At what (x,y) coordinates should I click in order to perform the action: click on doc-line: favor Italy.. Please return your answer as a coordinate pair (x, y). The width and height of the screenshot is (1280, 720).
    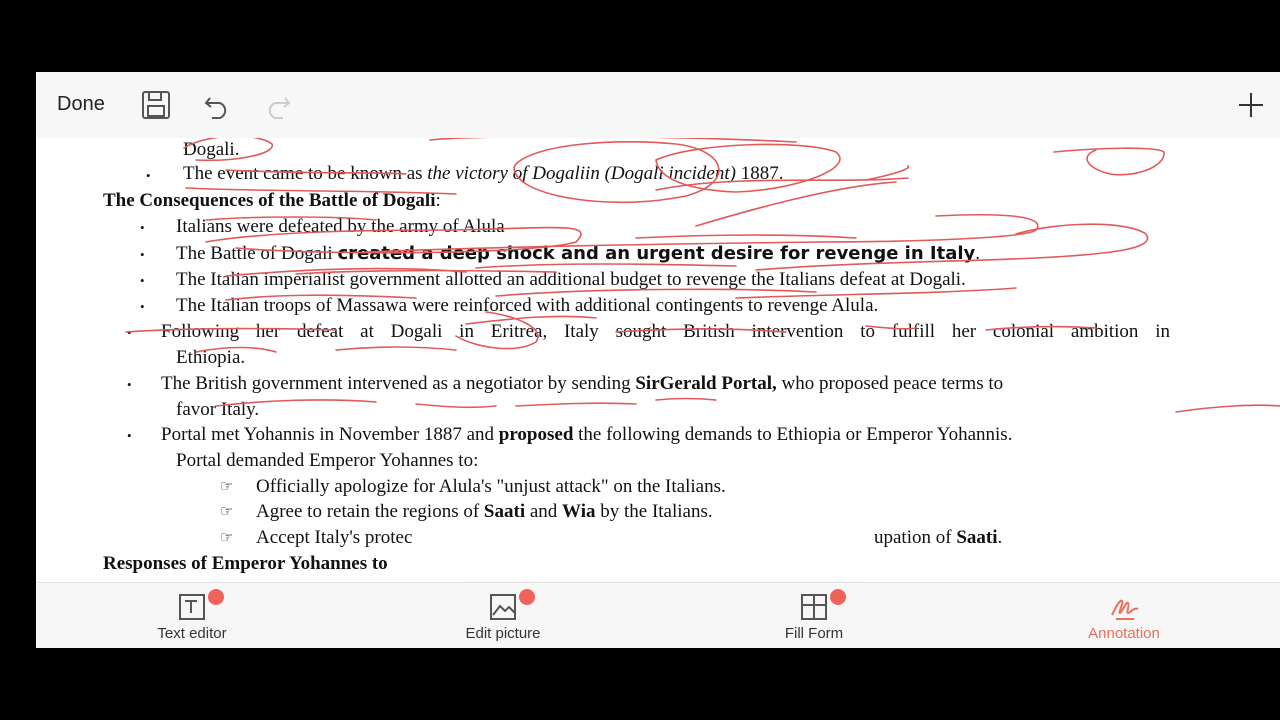
    Looking at the image, I should click on (218, 409).